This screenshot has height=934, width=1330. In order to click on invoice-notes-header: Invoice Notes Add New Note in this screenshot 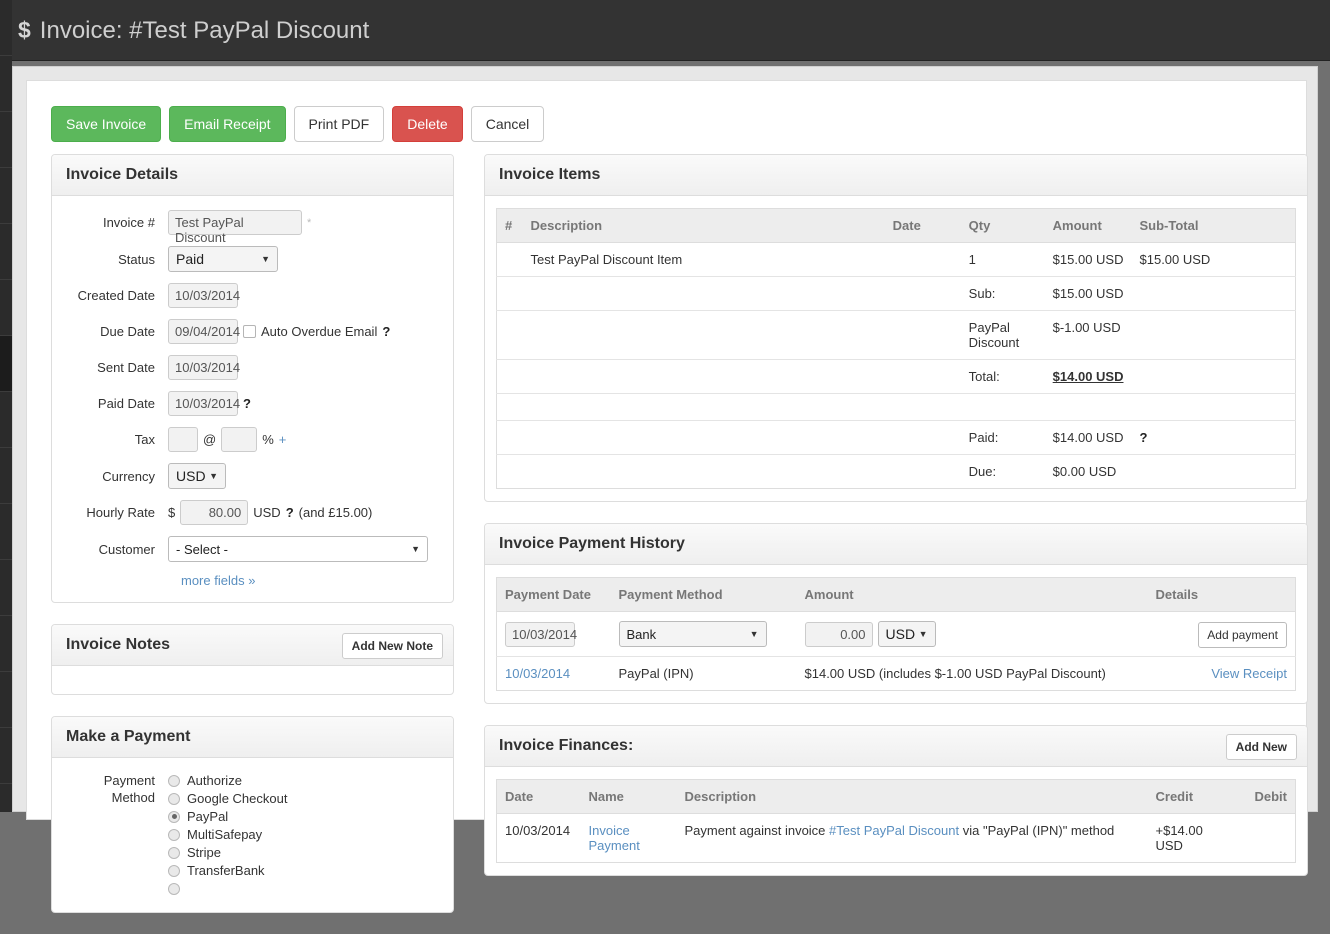, I will do `click(252, 645)`.